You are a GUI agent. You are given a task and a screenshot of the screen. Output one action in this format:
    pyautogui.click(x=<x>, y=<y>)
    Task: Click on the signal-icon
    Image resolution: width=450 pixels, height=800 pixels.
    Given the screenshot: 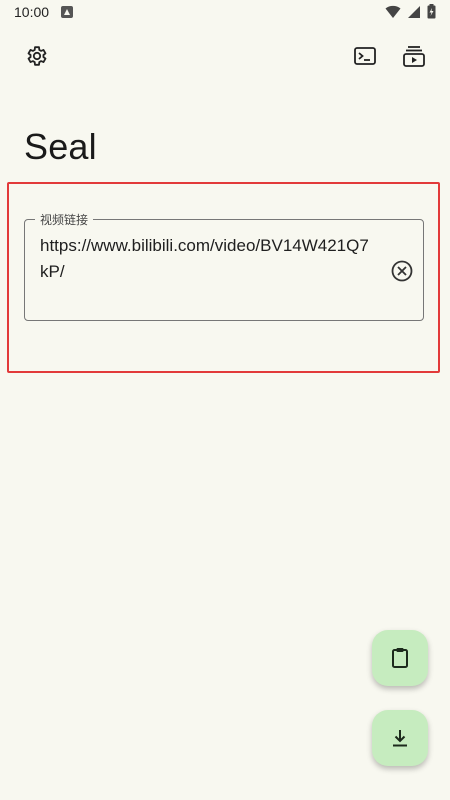 What is the action you would take?
    pyautogui.click(x=414, y=11)
    